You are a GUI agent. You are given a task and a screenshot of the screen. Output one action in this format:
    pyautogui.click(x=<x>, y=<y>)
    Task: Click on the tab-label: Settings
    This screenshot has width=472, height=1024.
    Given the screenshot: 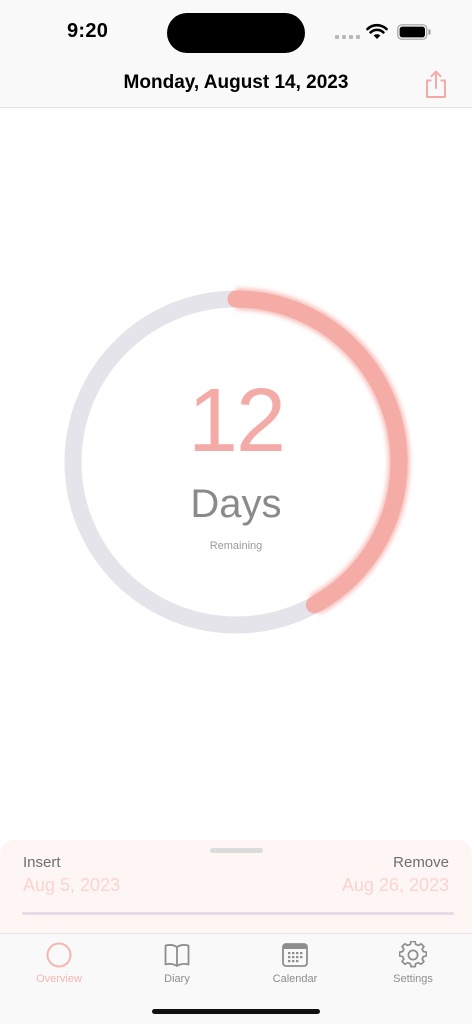 What is the action you would take?
    pyautogui.click(x=413, y=979)
    